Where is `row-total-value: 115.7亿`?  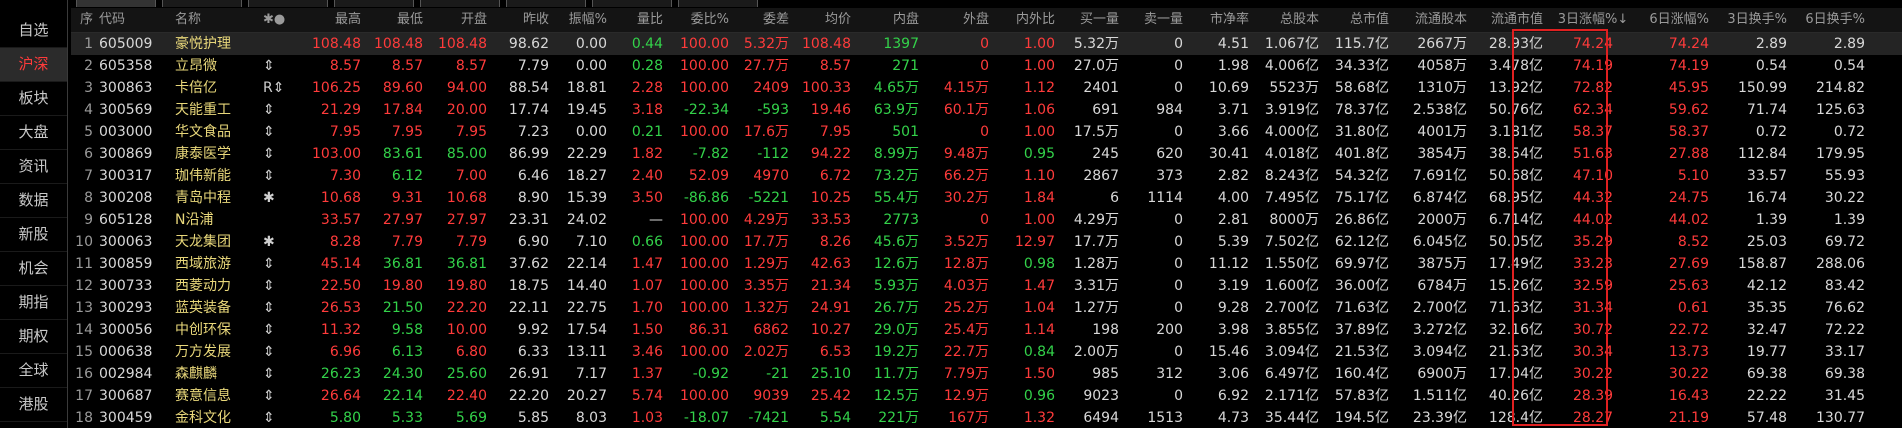 row-total-value: 115.7亿 is located at coordinates (1361, 44).